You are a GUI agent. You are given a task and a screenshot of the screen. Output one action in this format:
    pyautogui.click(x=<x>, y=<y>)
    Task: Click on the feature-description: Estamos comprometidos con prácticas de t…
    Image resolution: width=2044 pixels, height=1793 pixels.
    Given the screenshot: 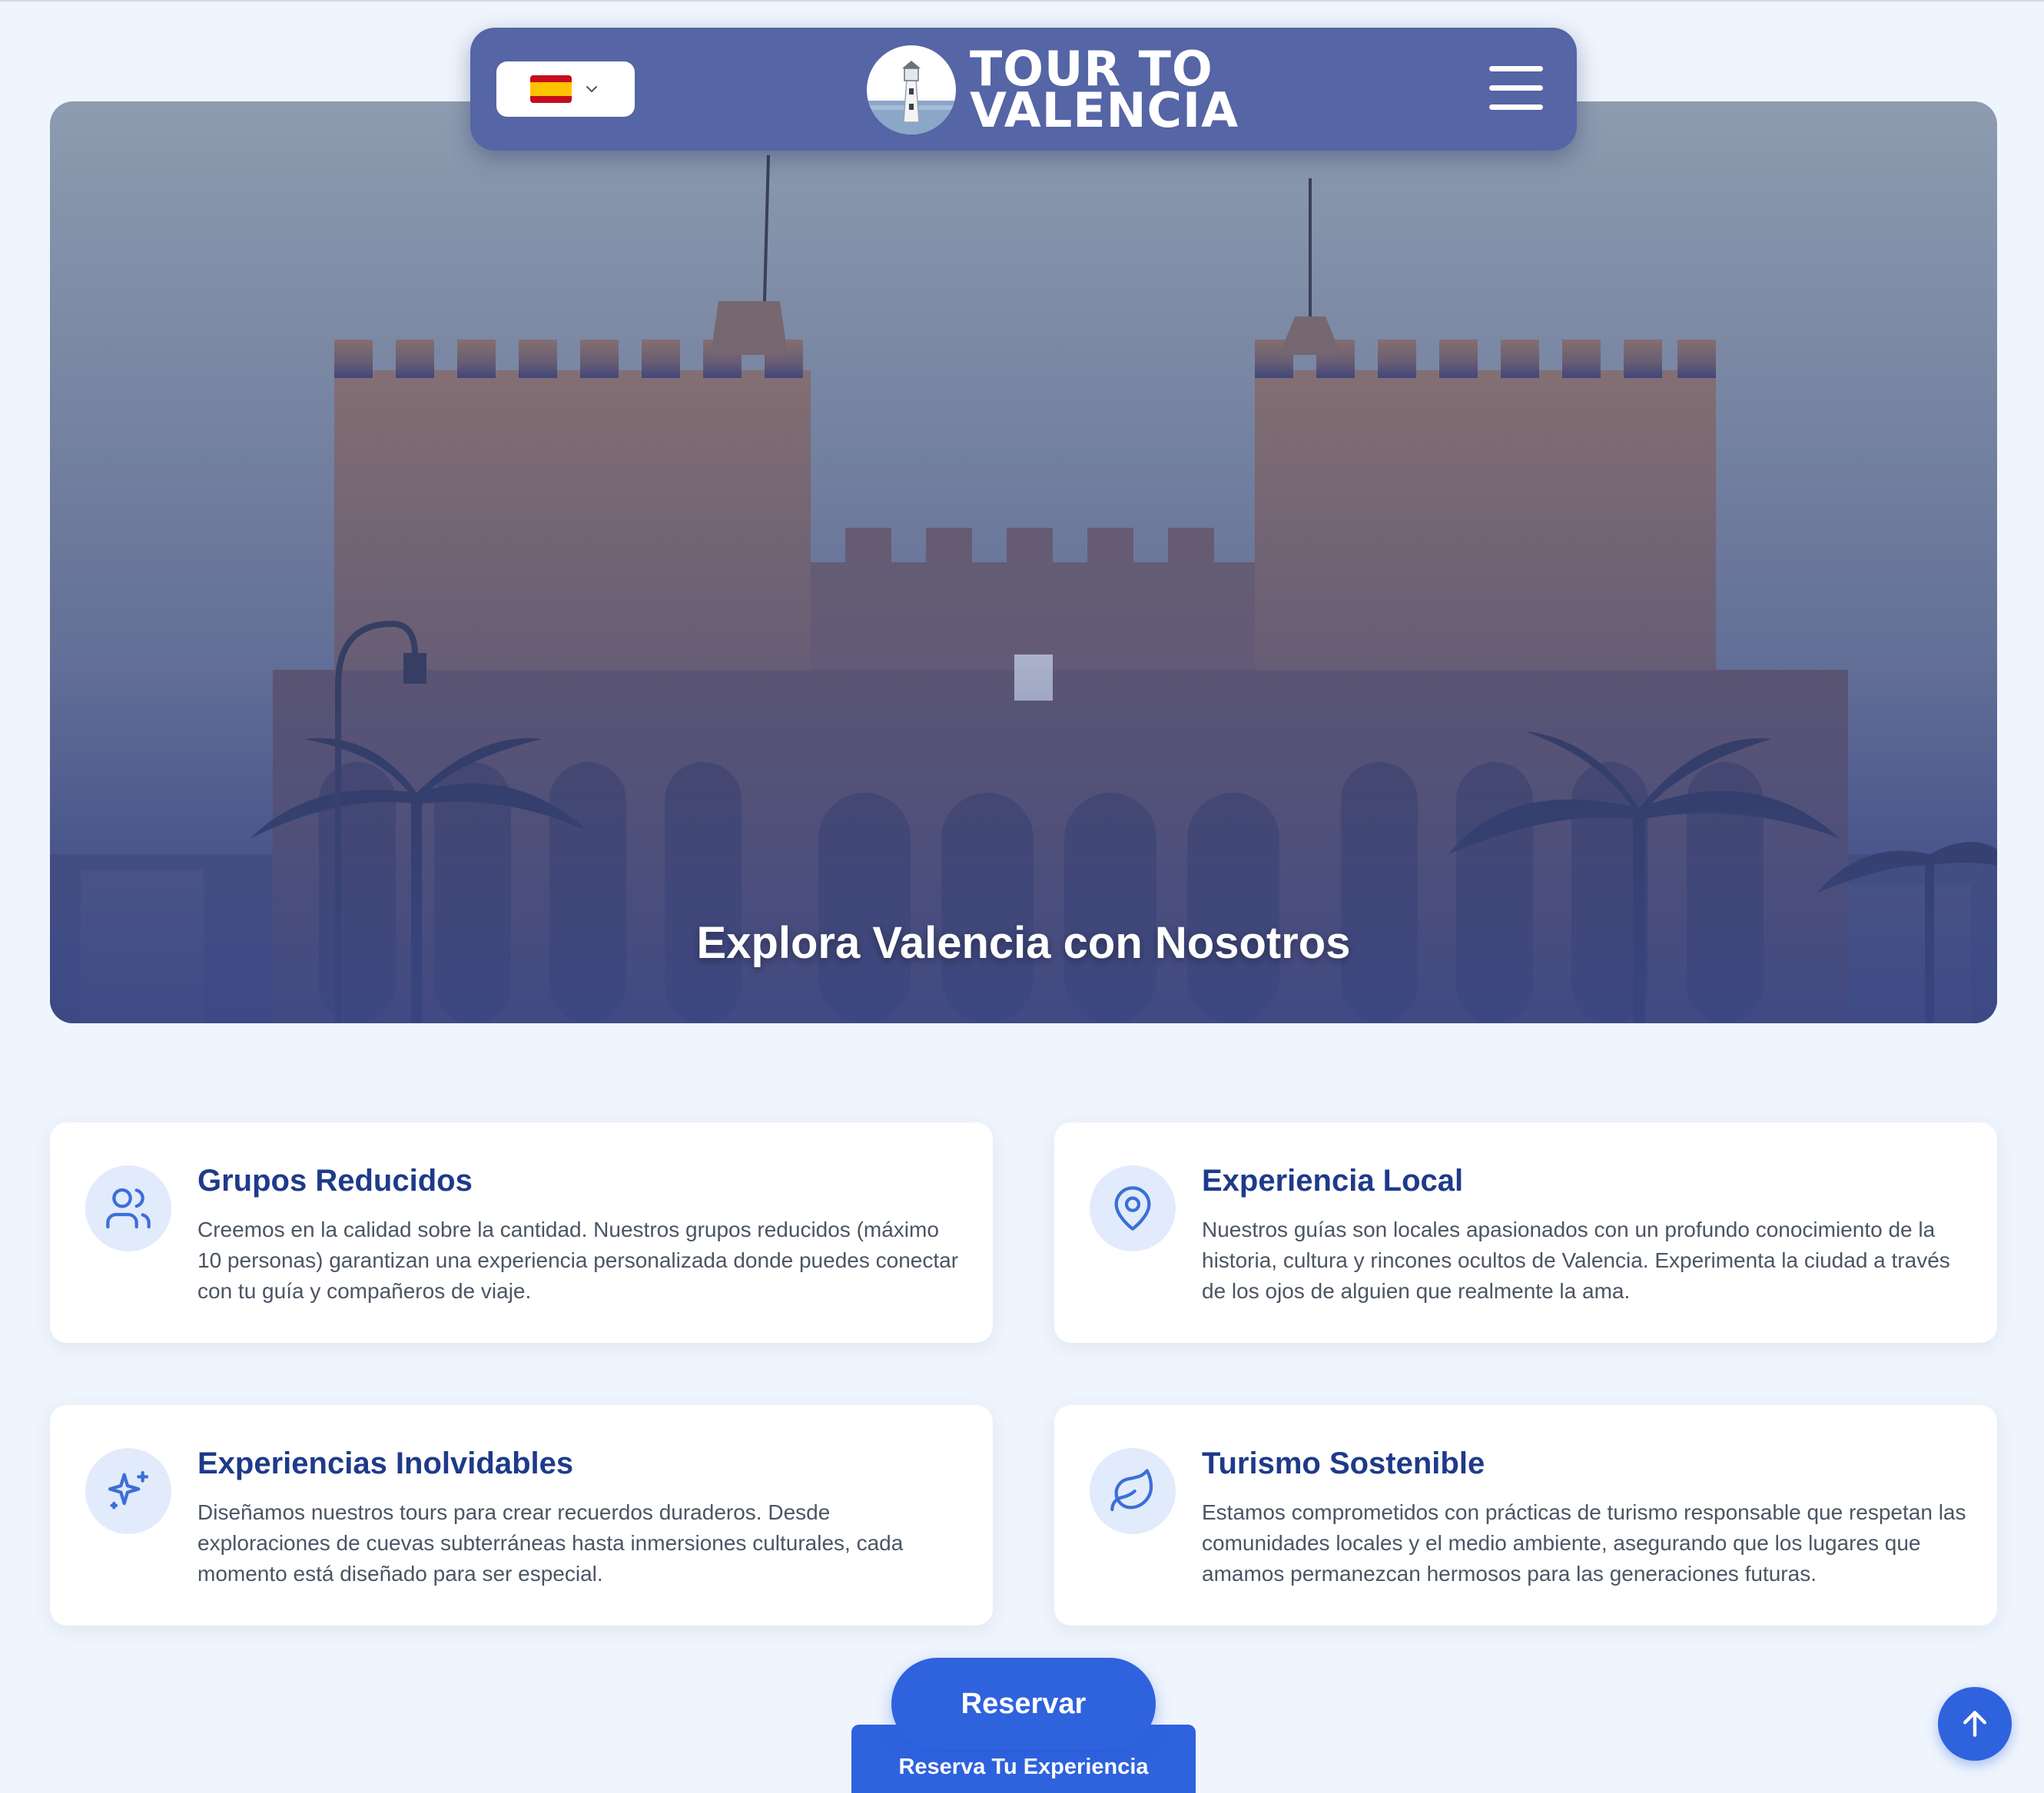 What is the action you would take?
    pyautogui.click(x=1584, y=1543)
    